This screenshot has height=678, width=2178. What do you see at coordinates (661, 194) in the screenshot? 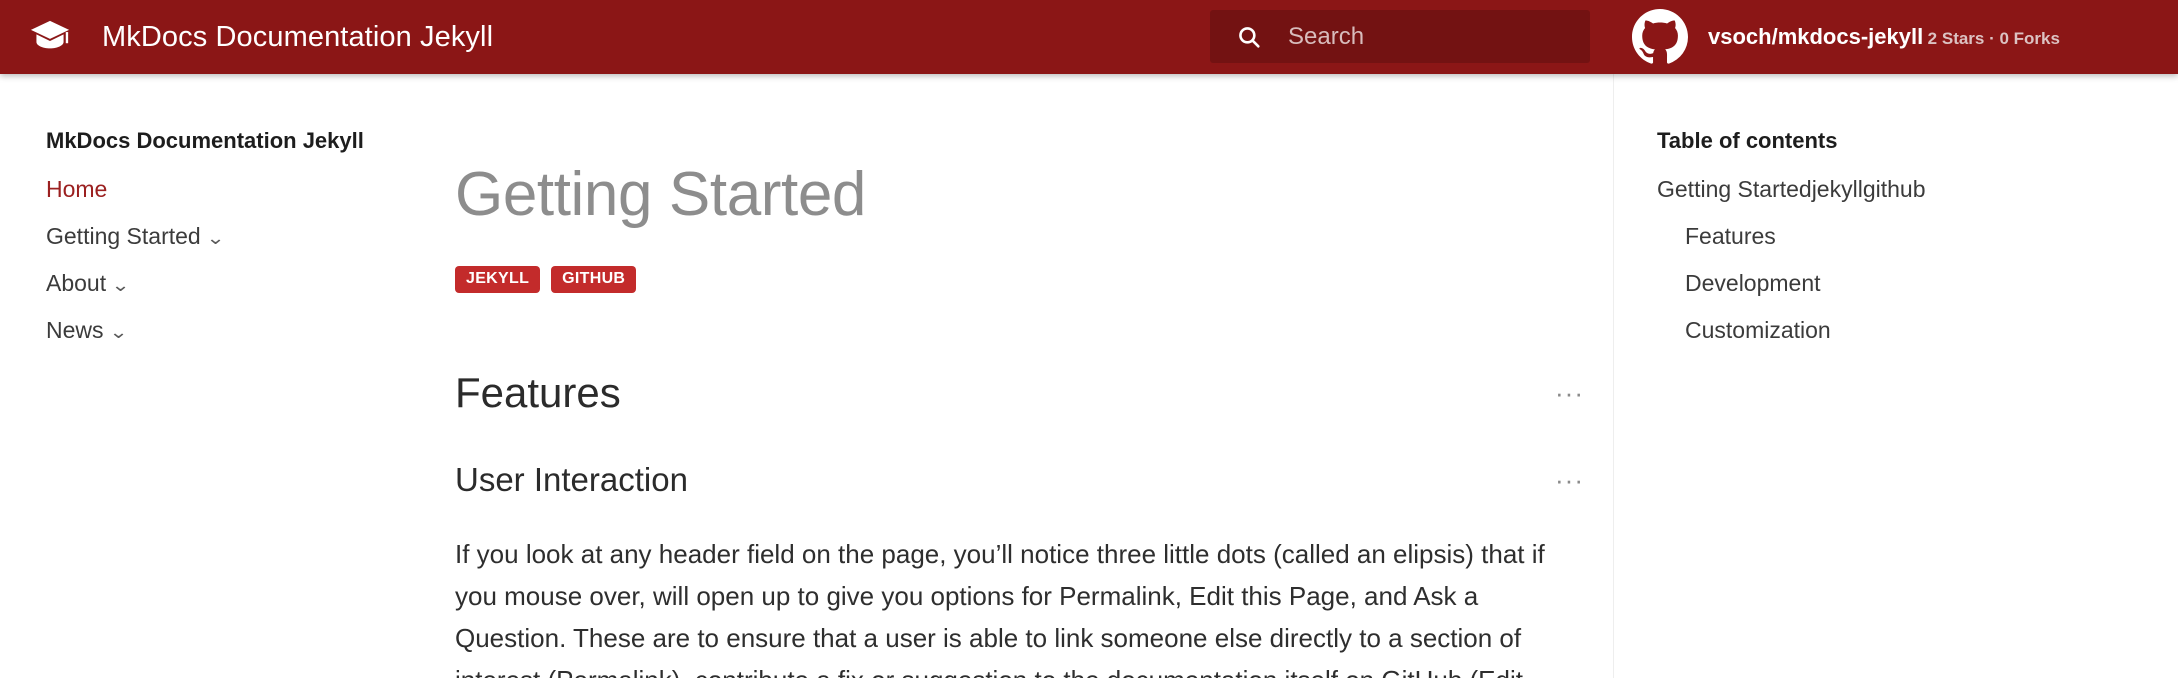
I see `page-title: Getting Started` at bounding box center [661, 194].